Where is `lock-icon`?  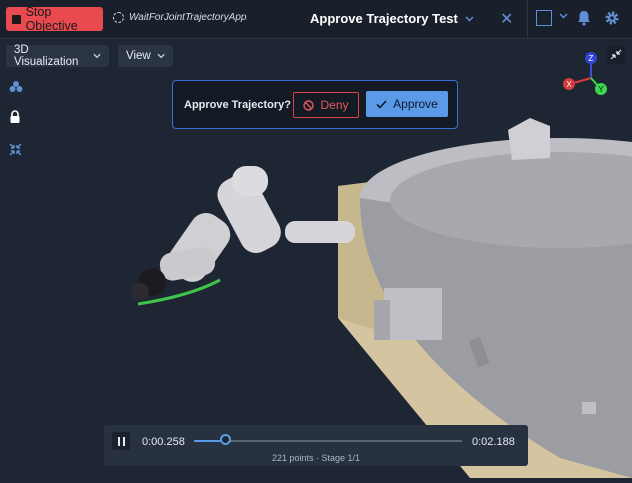 lock-icon is located at coordinates (15, 117).